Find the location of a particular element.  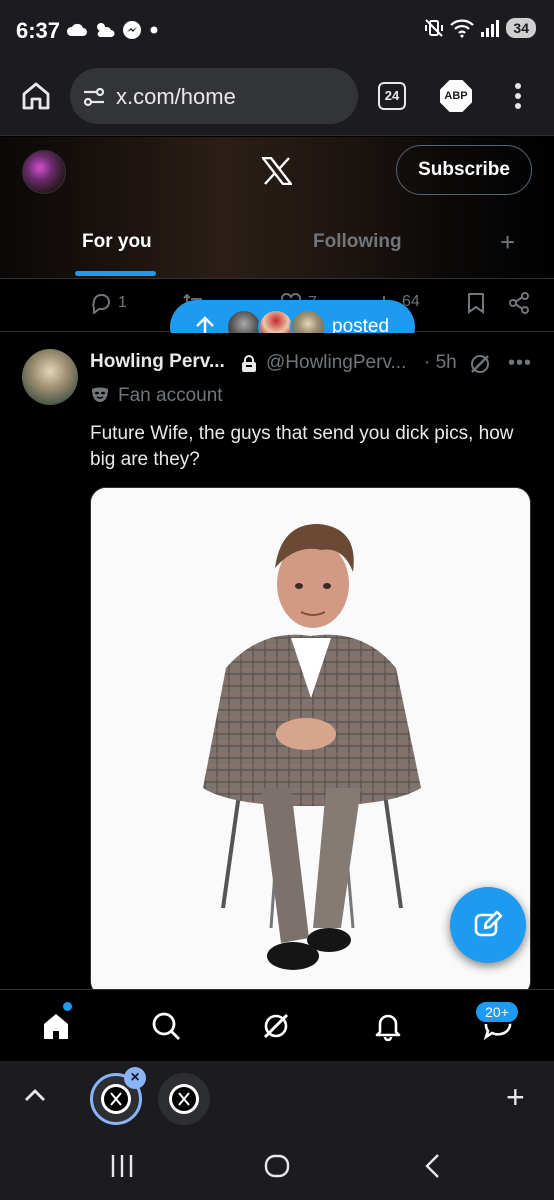

browser-tab is located at coordinates (184, 1099).